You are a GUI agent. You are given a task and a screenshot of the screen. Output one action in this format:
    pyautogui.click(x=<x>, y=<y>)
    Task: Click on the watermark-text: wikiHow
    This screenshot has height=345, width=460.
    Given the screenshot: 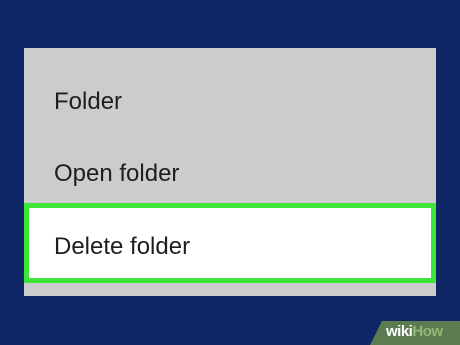 What is the action you would take?
    pyautogui.click(x=414, y=331)
    